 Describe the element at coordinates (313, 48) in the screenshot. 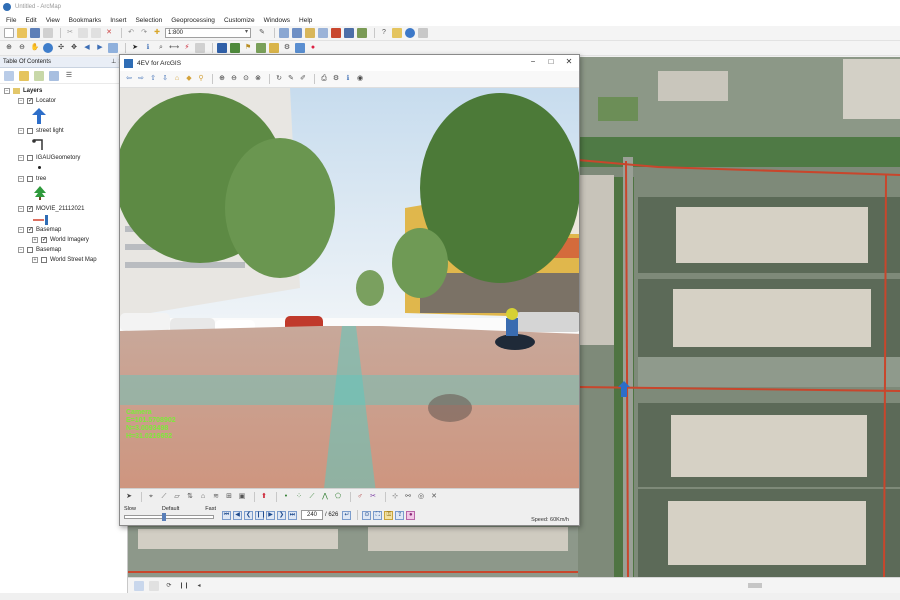

I see `close-tool-icon: ●` at that location.